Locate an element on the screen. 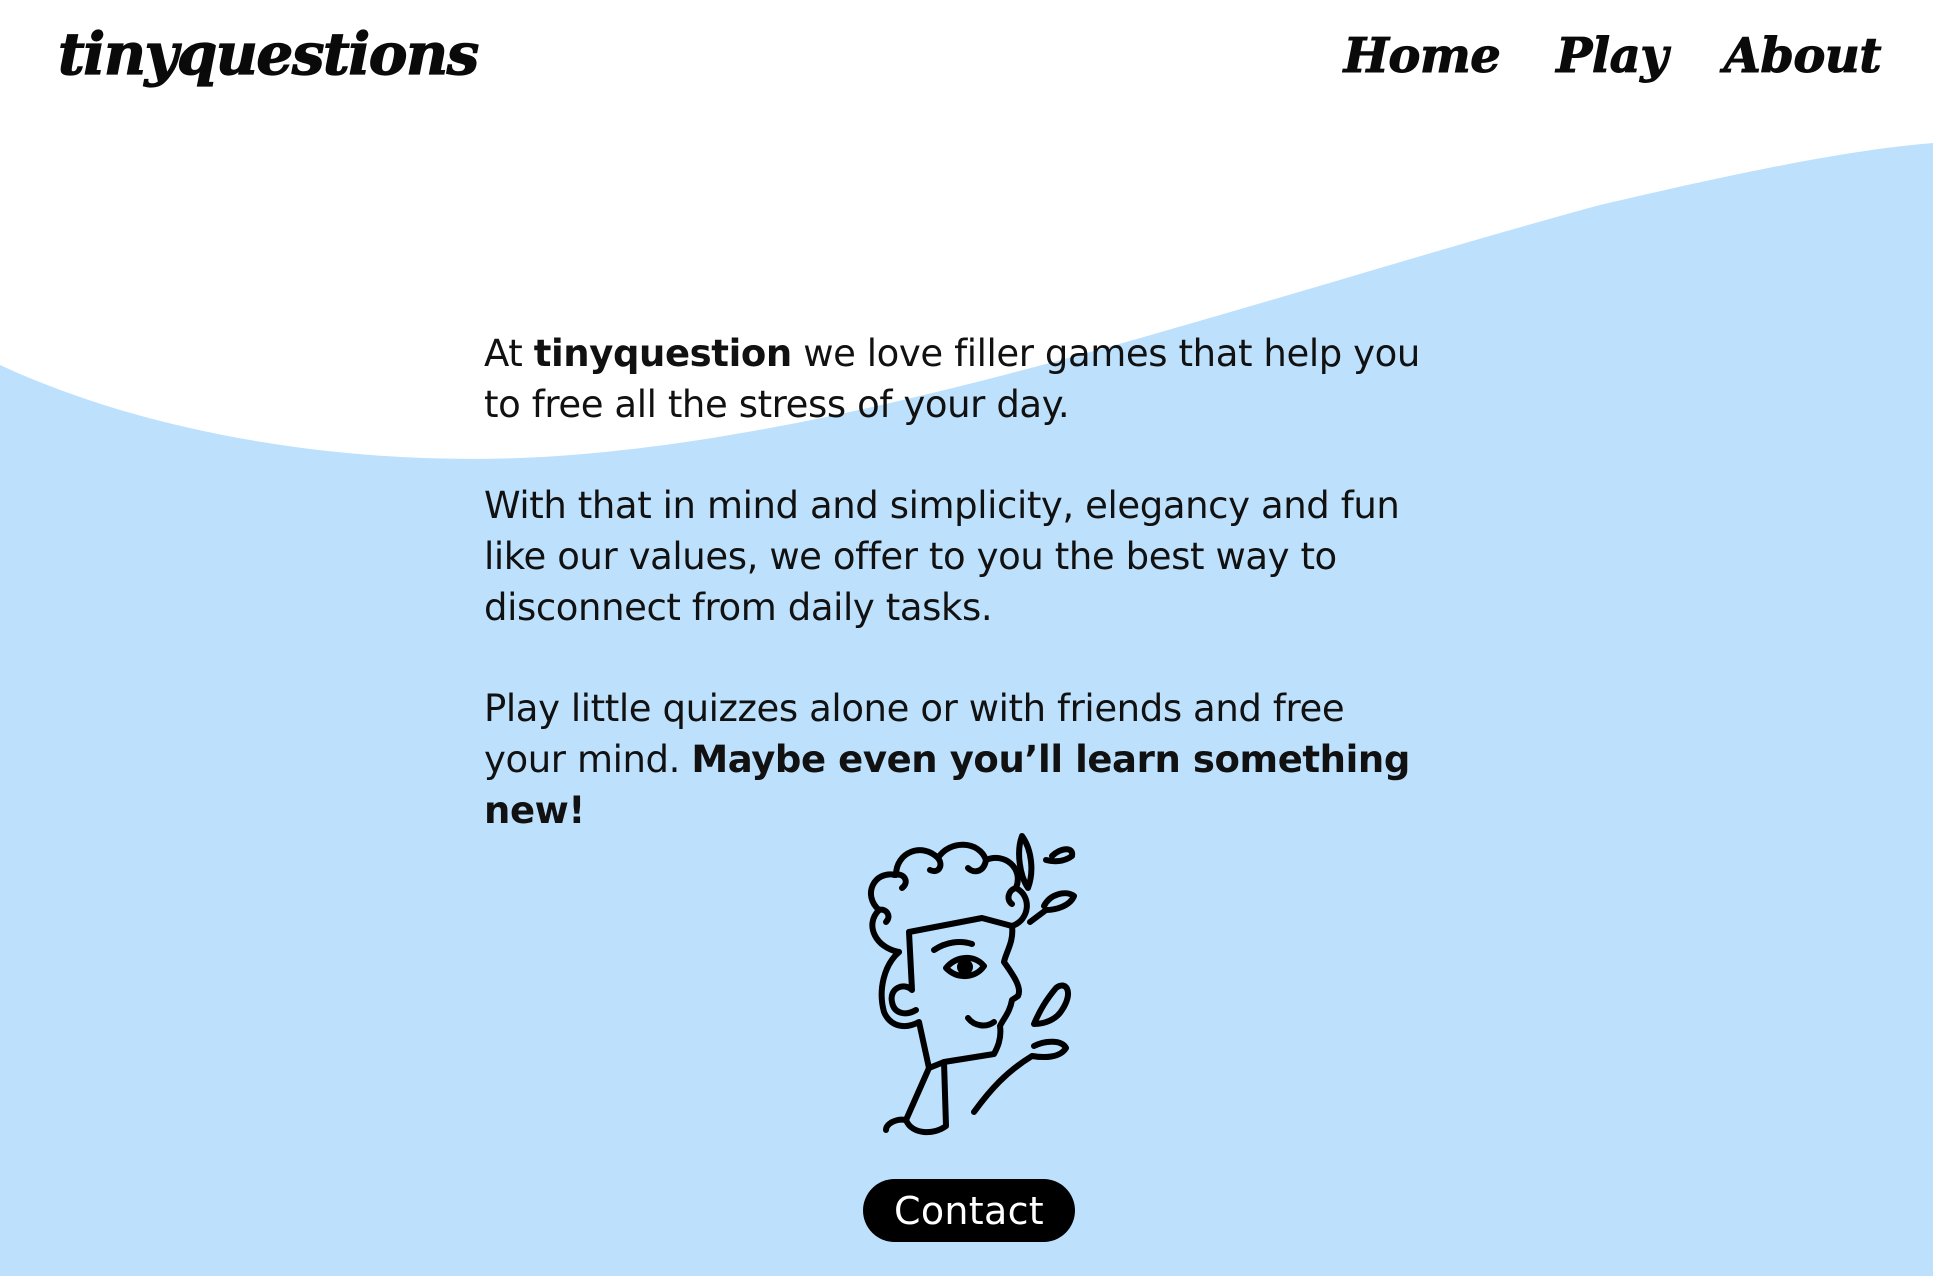 The image size is (1933, 1276). nav-link-about: About is located at coordinates (1802, 56).